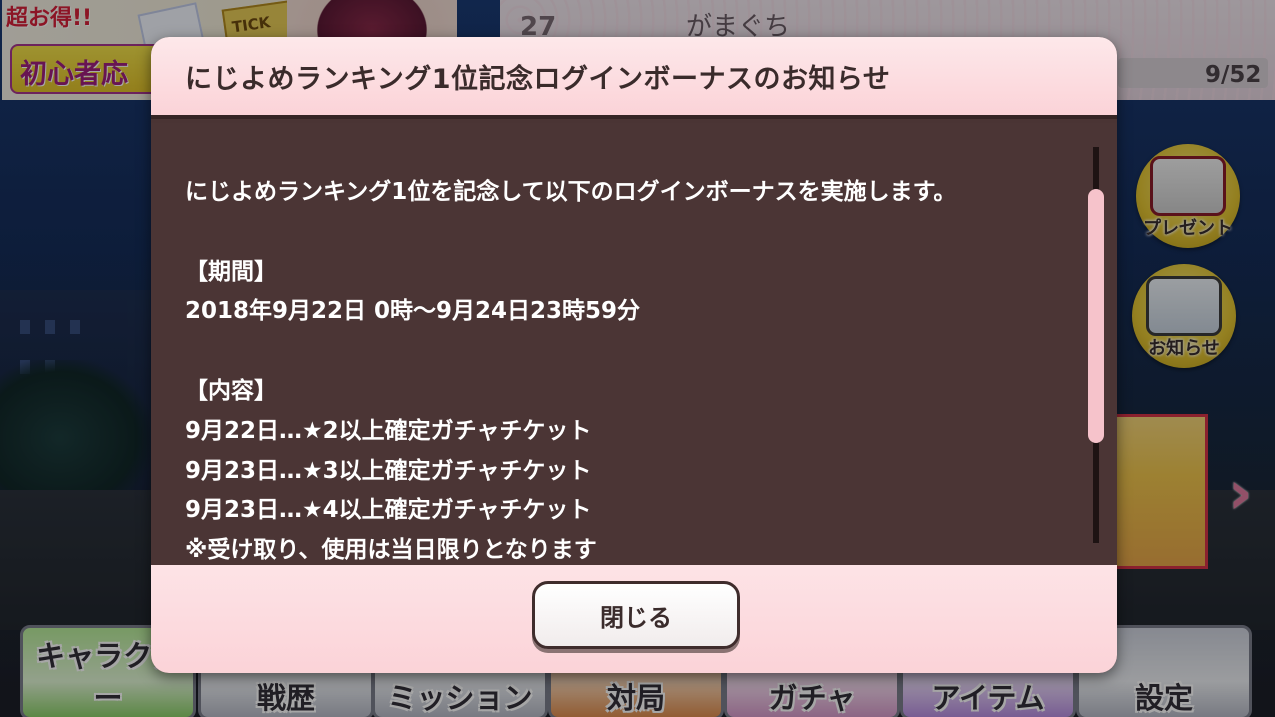 The width and height of the screenshot is (1275, 717). Describe the element at coordinates (388, 470) in the screenshot. I see `notice-line: 9月23日…★3以上確定ガチャチケット` at that location.